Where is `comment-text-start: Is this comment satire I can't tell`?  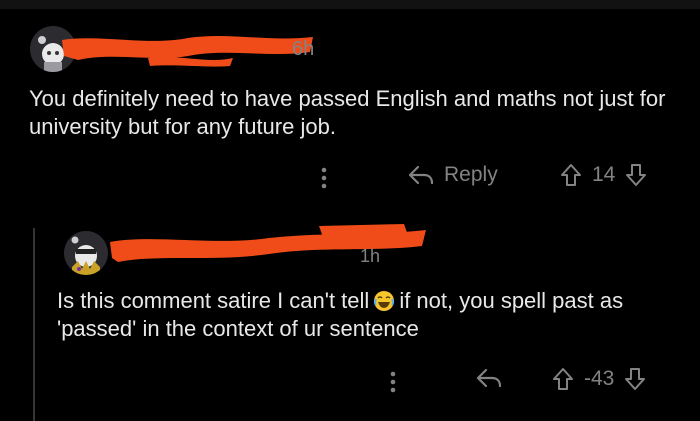 comment-text-start: Is this comment satire I can't tell is located at coordinates (213, 300).